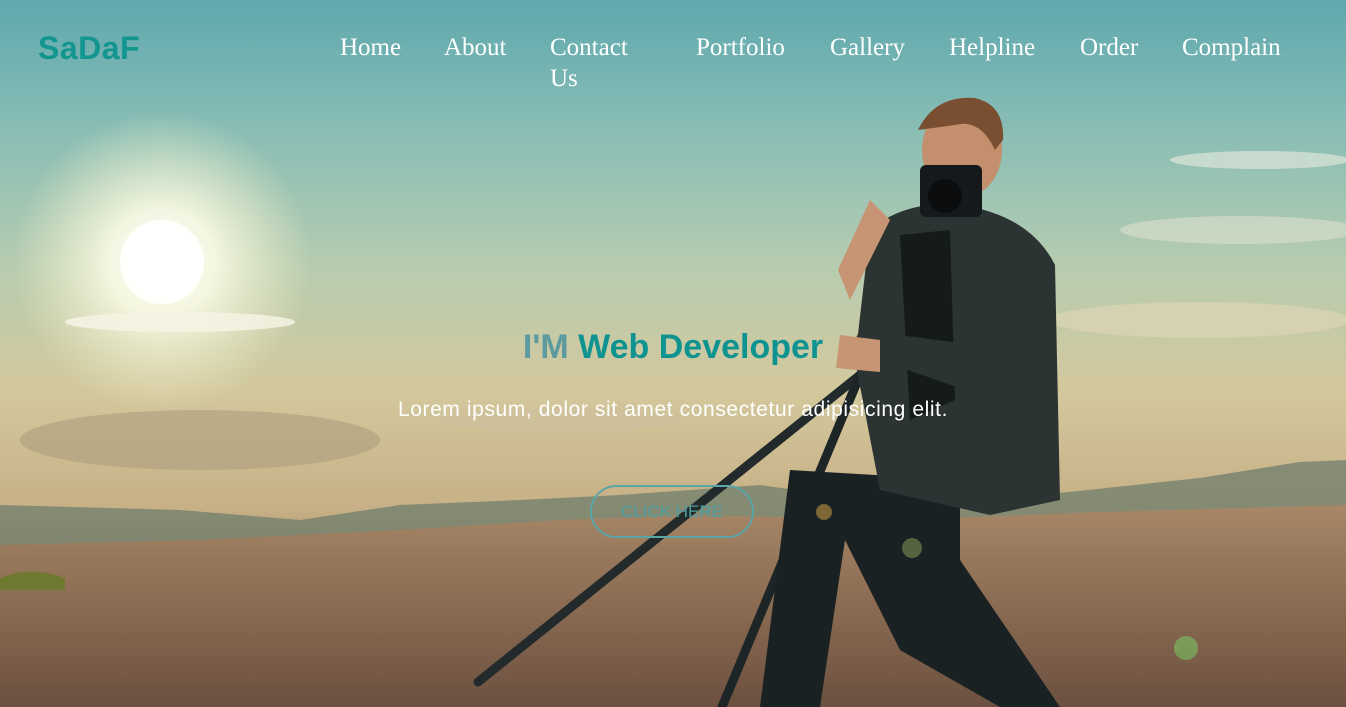 This screenshot has width=1346, height=707. I want to click on headline-prefix: I'M, so click(545, 347).